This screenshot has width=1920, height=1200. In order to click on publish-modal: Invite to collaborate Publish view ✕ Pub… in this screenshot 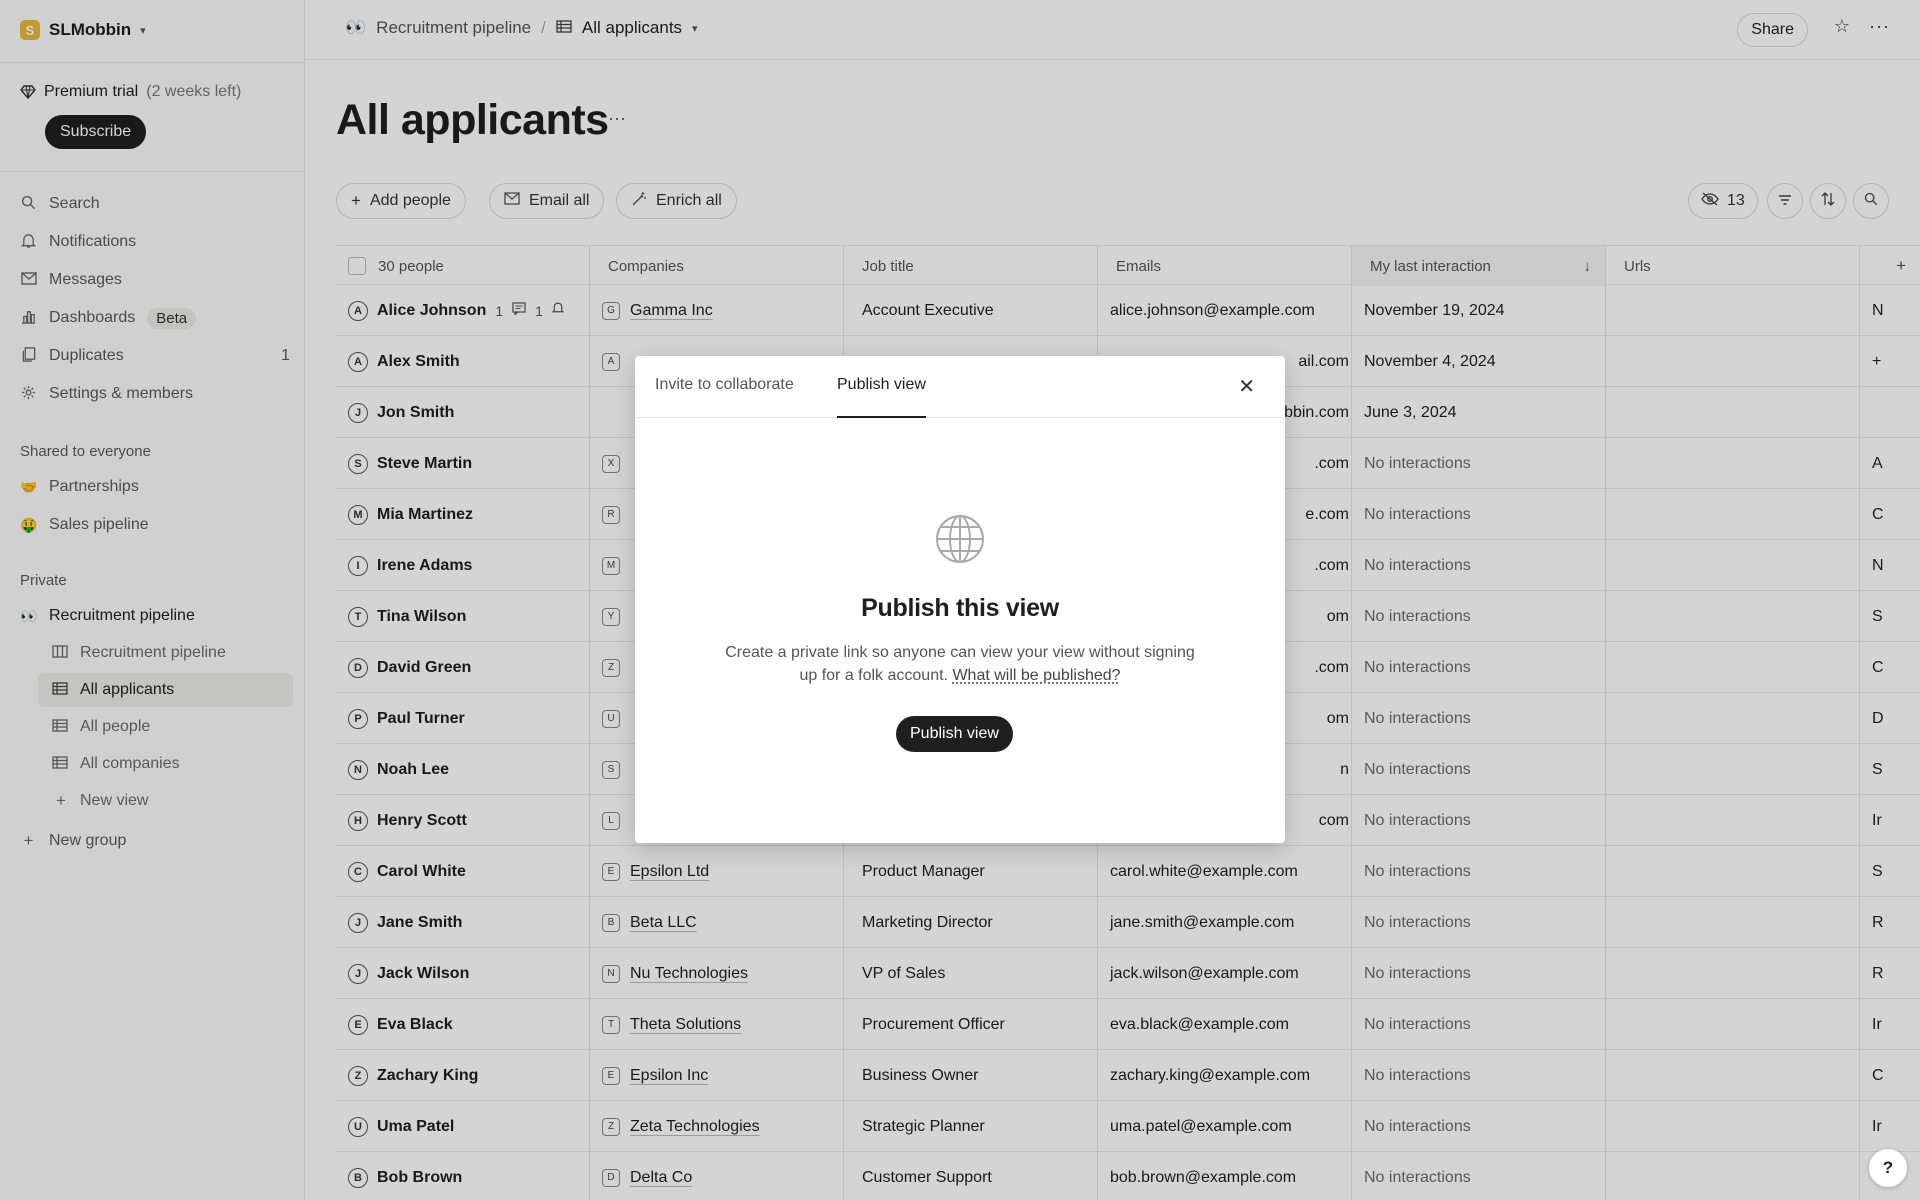, I will do `click(960, 599)`.